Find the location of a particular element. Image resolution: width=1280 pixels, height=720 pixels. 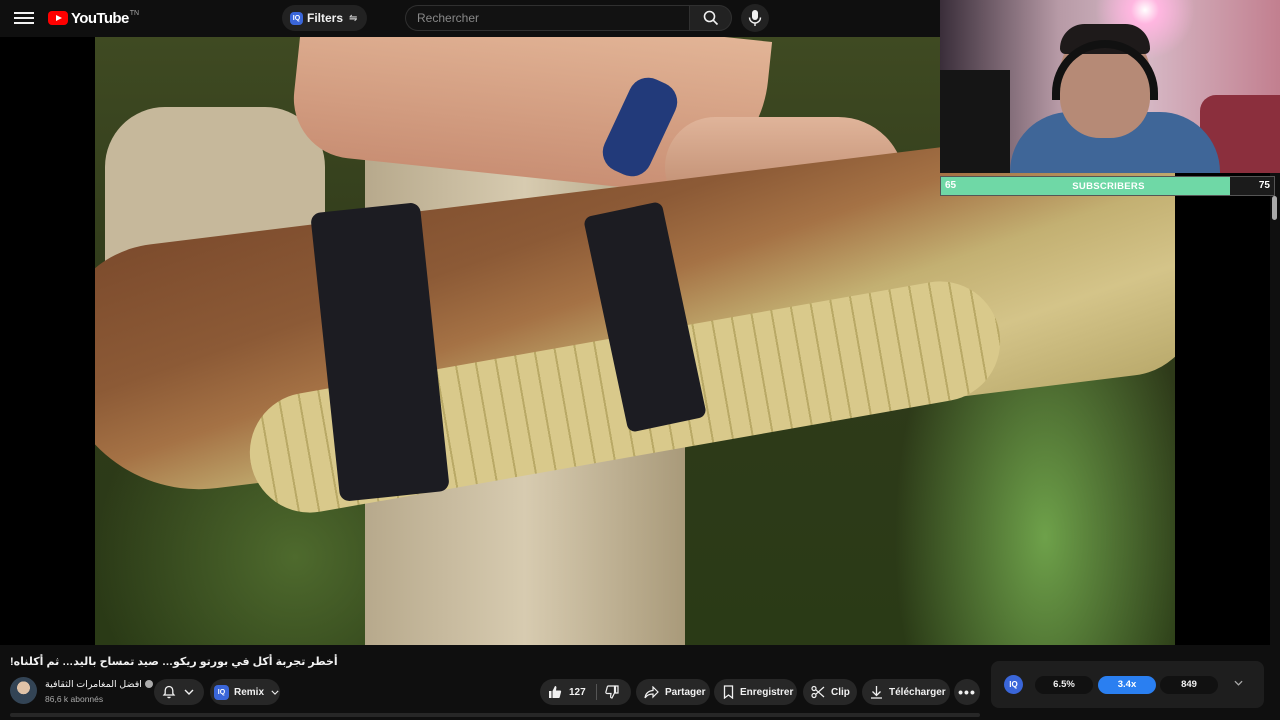

iq-stats-panel: IQ 6.5% 3.4x 849 is located at coordinates (1127, 684).